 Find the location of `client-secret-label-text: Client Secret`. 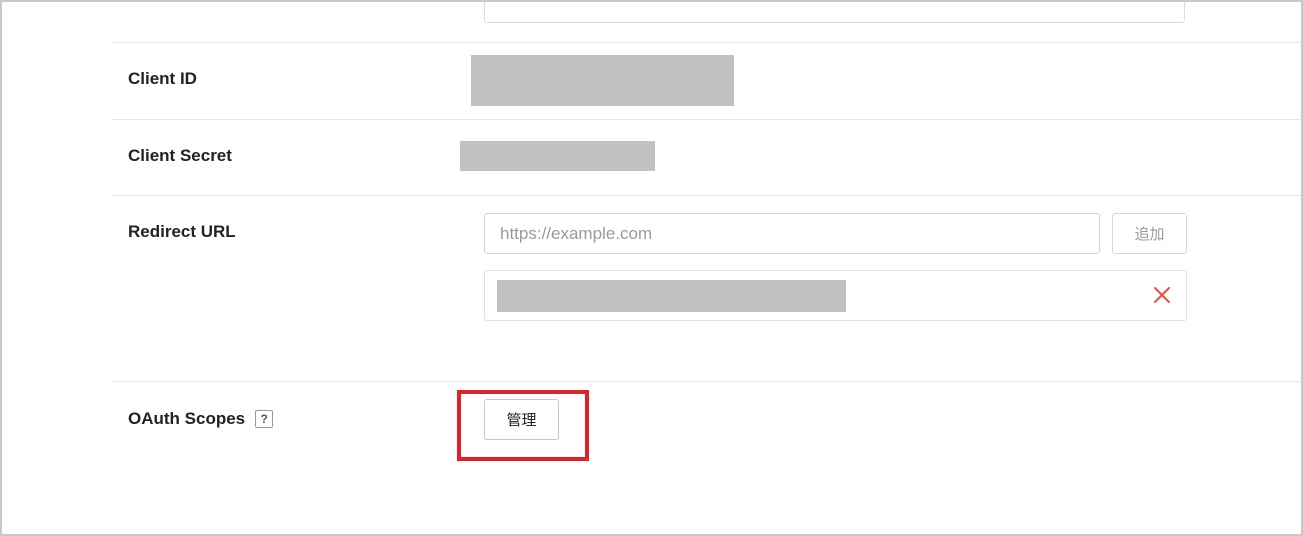

client-secret-label-text: Client Secret is located at coordinates (180, 155).